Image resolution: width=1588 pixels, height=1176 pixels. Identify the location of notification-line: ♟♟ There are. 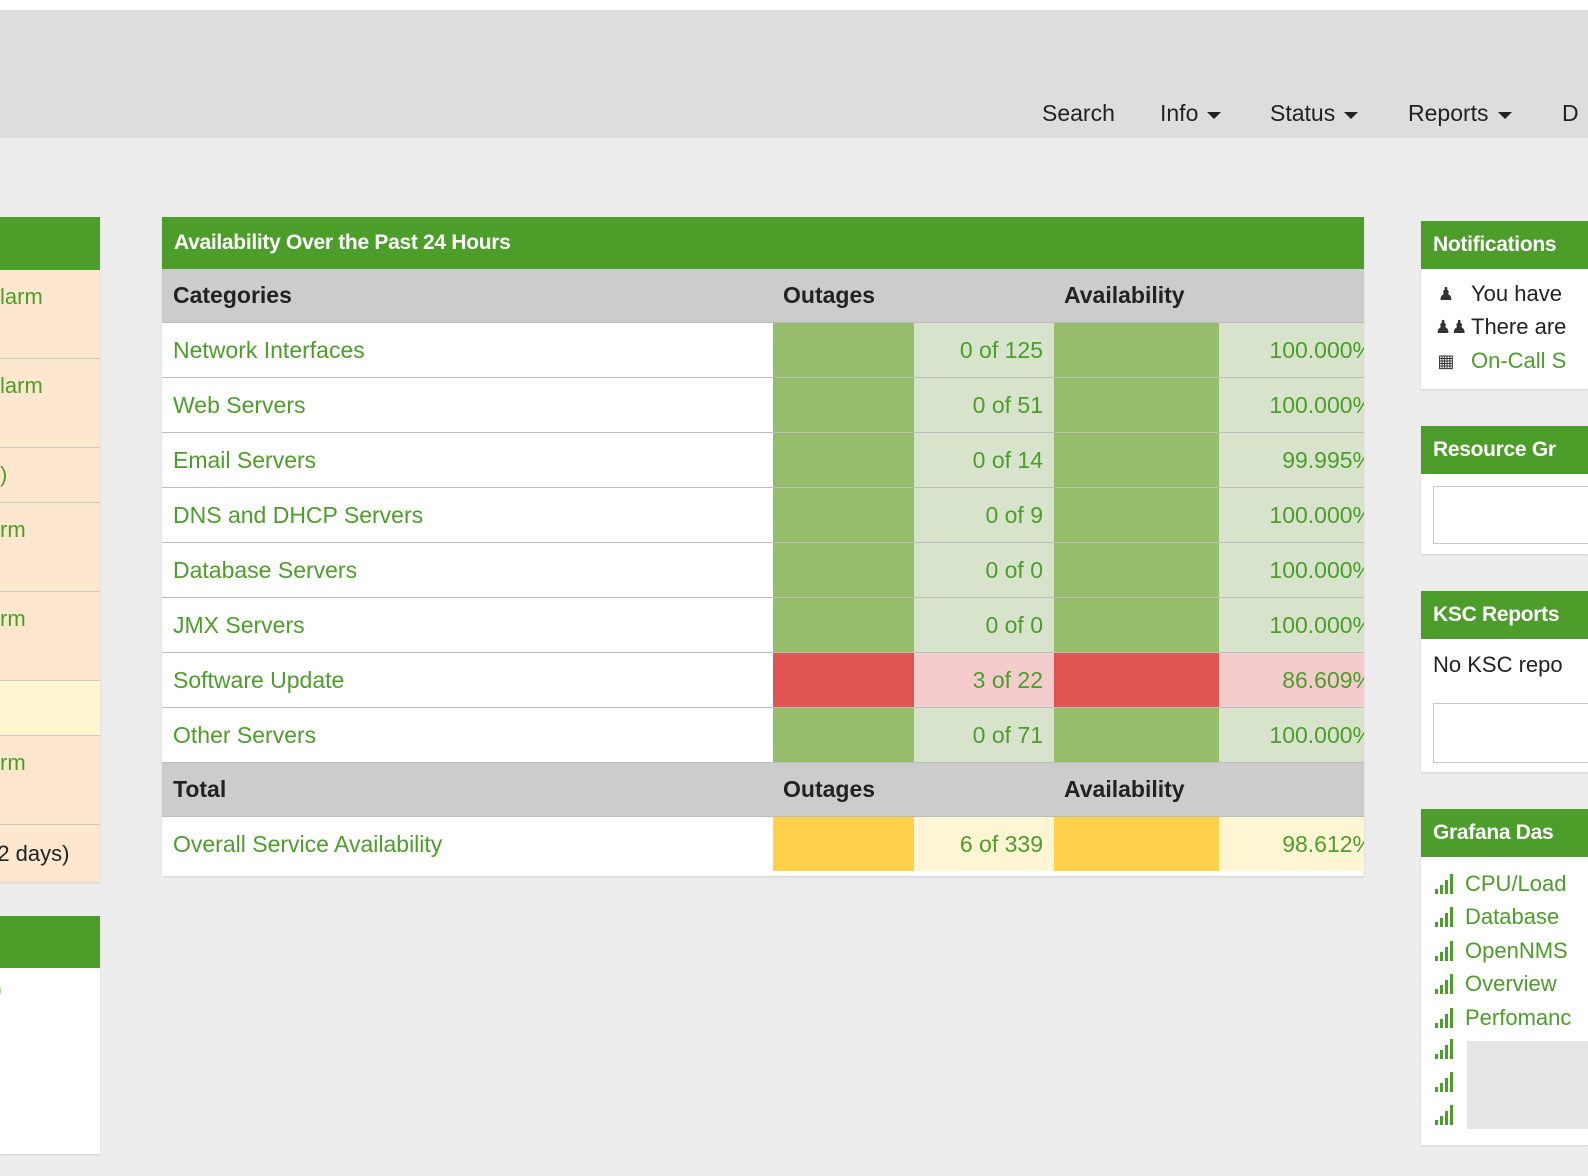
(1500, 327).